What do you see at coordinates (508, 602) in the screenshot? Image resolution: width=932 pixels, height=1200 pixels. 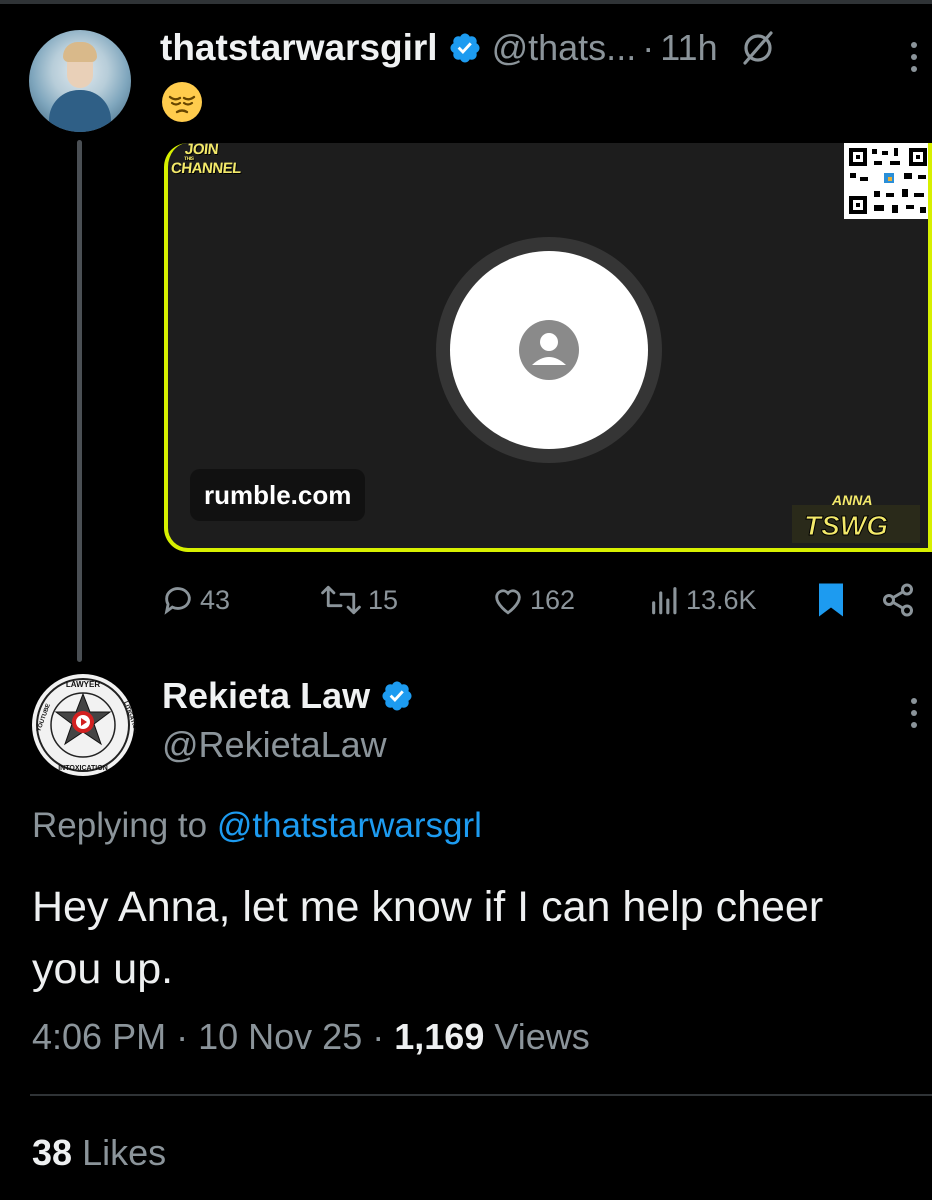 I see `like-icon` at bounding box center [508, 602].